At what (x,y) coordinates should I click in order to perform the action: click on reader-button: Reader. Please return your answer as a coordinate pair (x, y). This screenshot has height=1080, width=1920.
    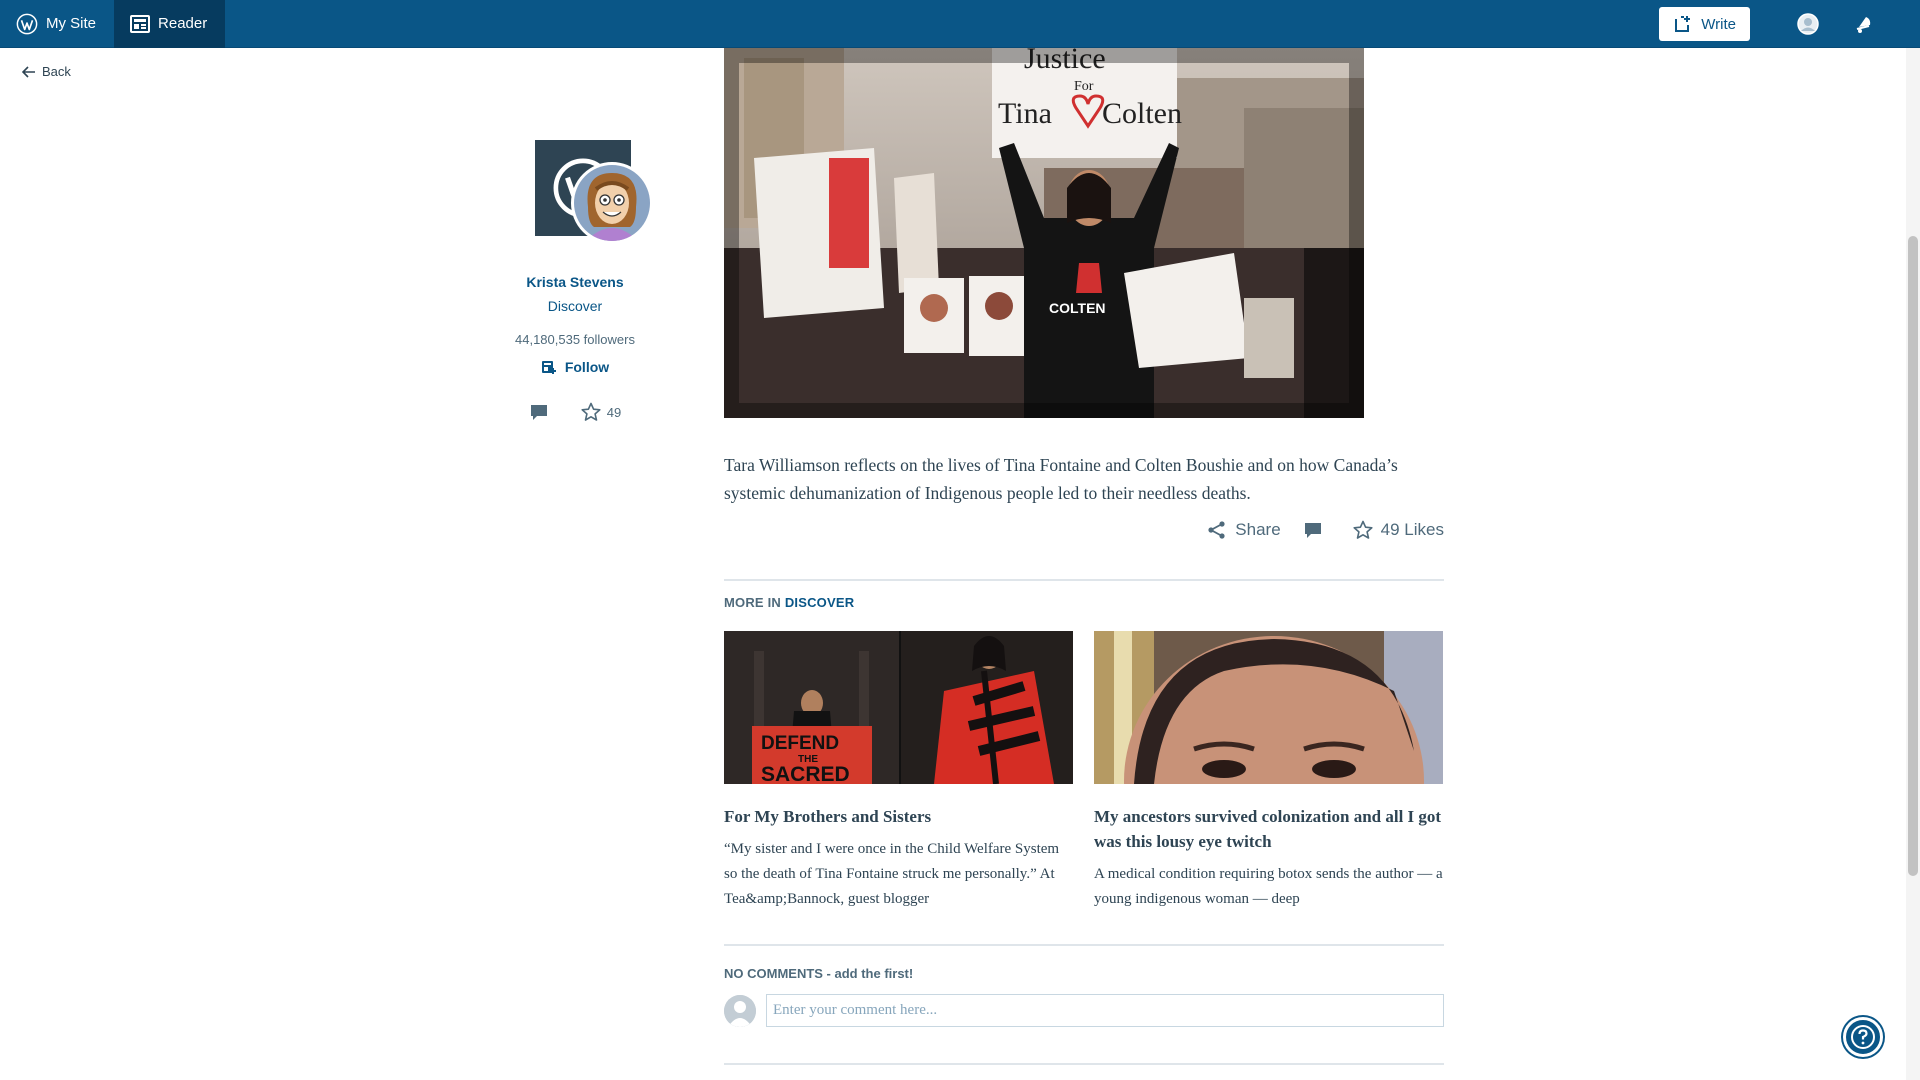
    Looking at the image, I should click on (170, 24).